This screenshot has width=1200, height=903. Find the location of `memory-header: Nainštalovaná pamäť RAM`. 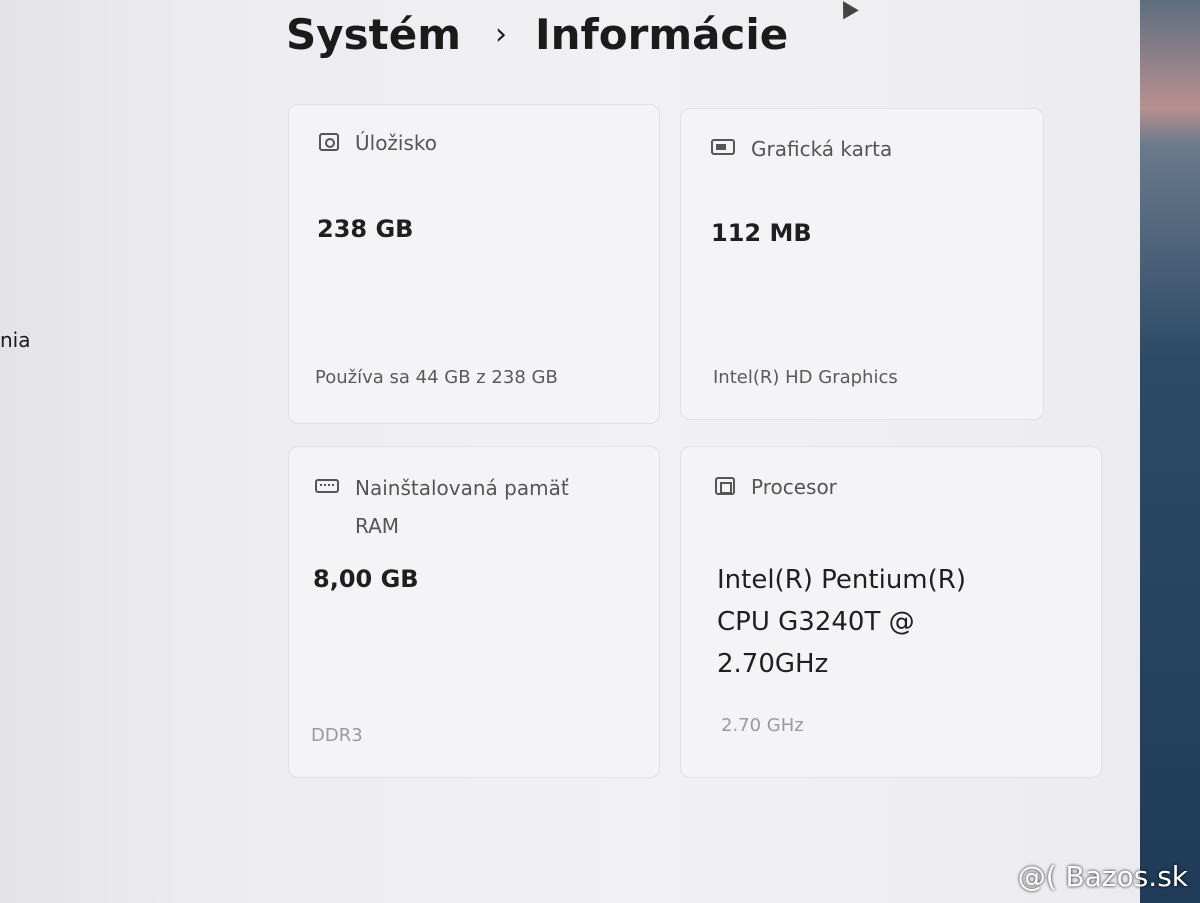

memory-header: Nainštalovaná pamäť RAM is located at coordinates (442, 510).